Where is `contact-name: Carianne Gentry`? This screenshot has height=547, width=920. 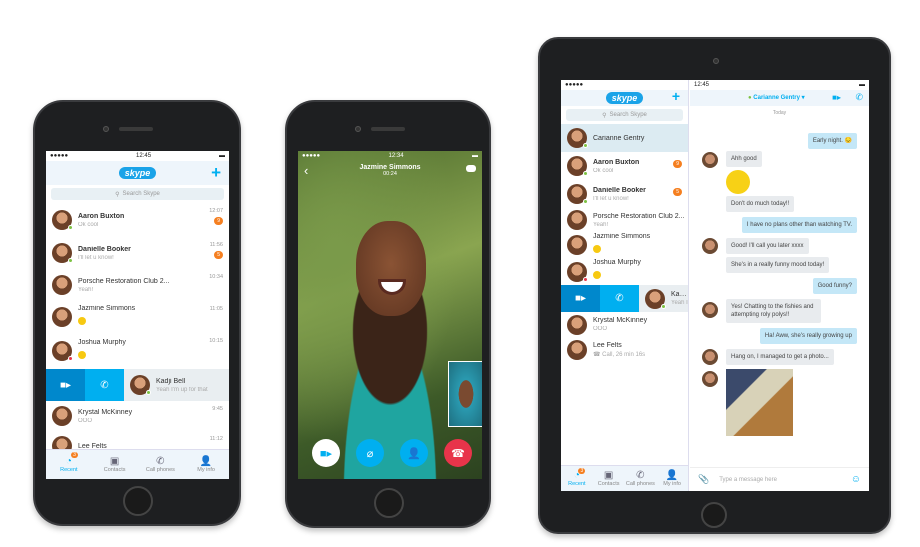
contact-name: Carianne Gentry is located at coordinates (619, 138).